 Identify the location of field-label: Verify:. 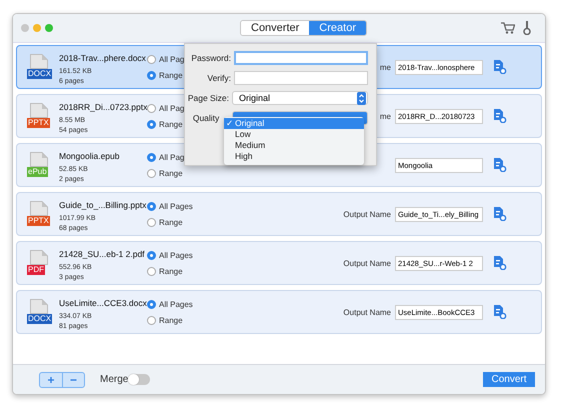
(218, 78).